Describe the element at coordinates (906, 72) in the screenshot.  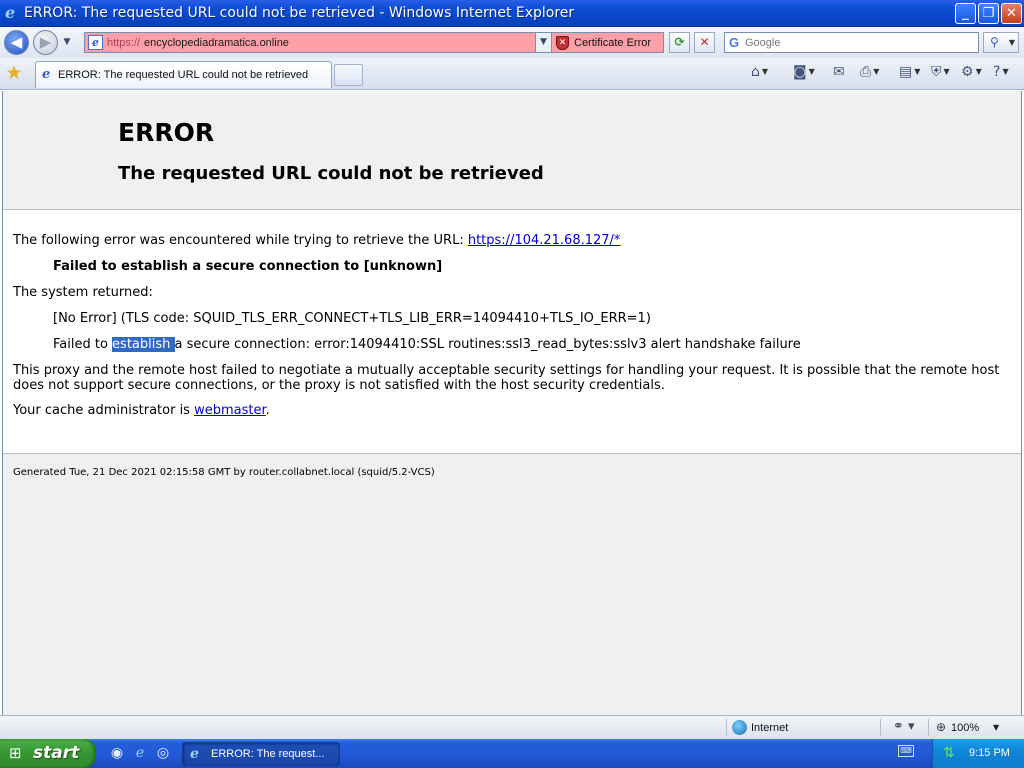
I see `page-icon: ▤` at that location.